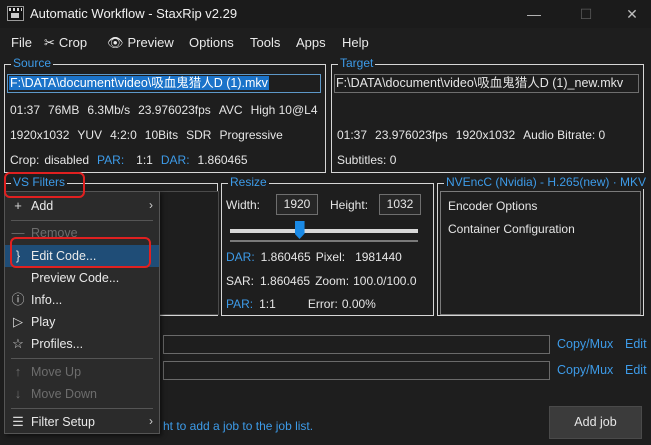 The image size is (651, 445). I want to click on resize-error-value: 0.00%, so click(358, 304).